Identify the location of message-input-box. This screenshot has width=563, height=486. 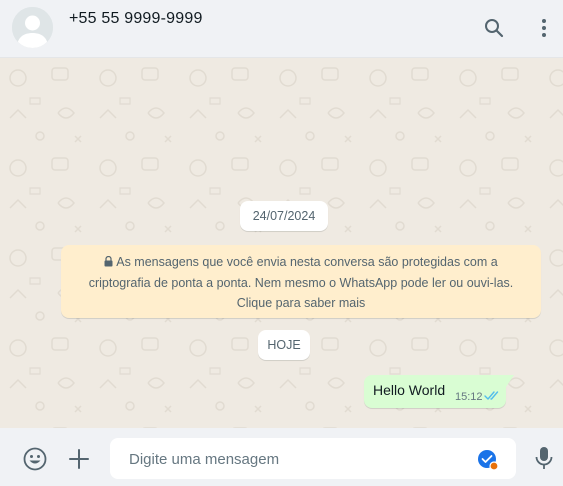
(313, 459).